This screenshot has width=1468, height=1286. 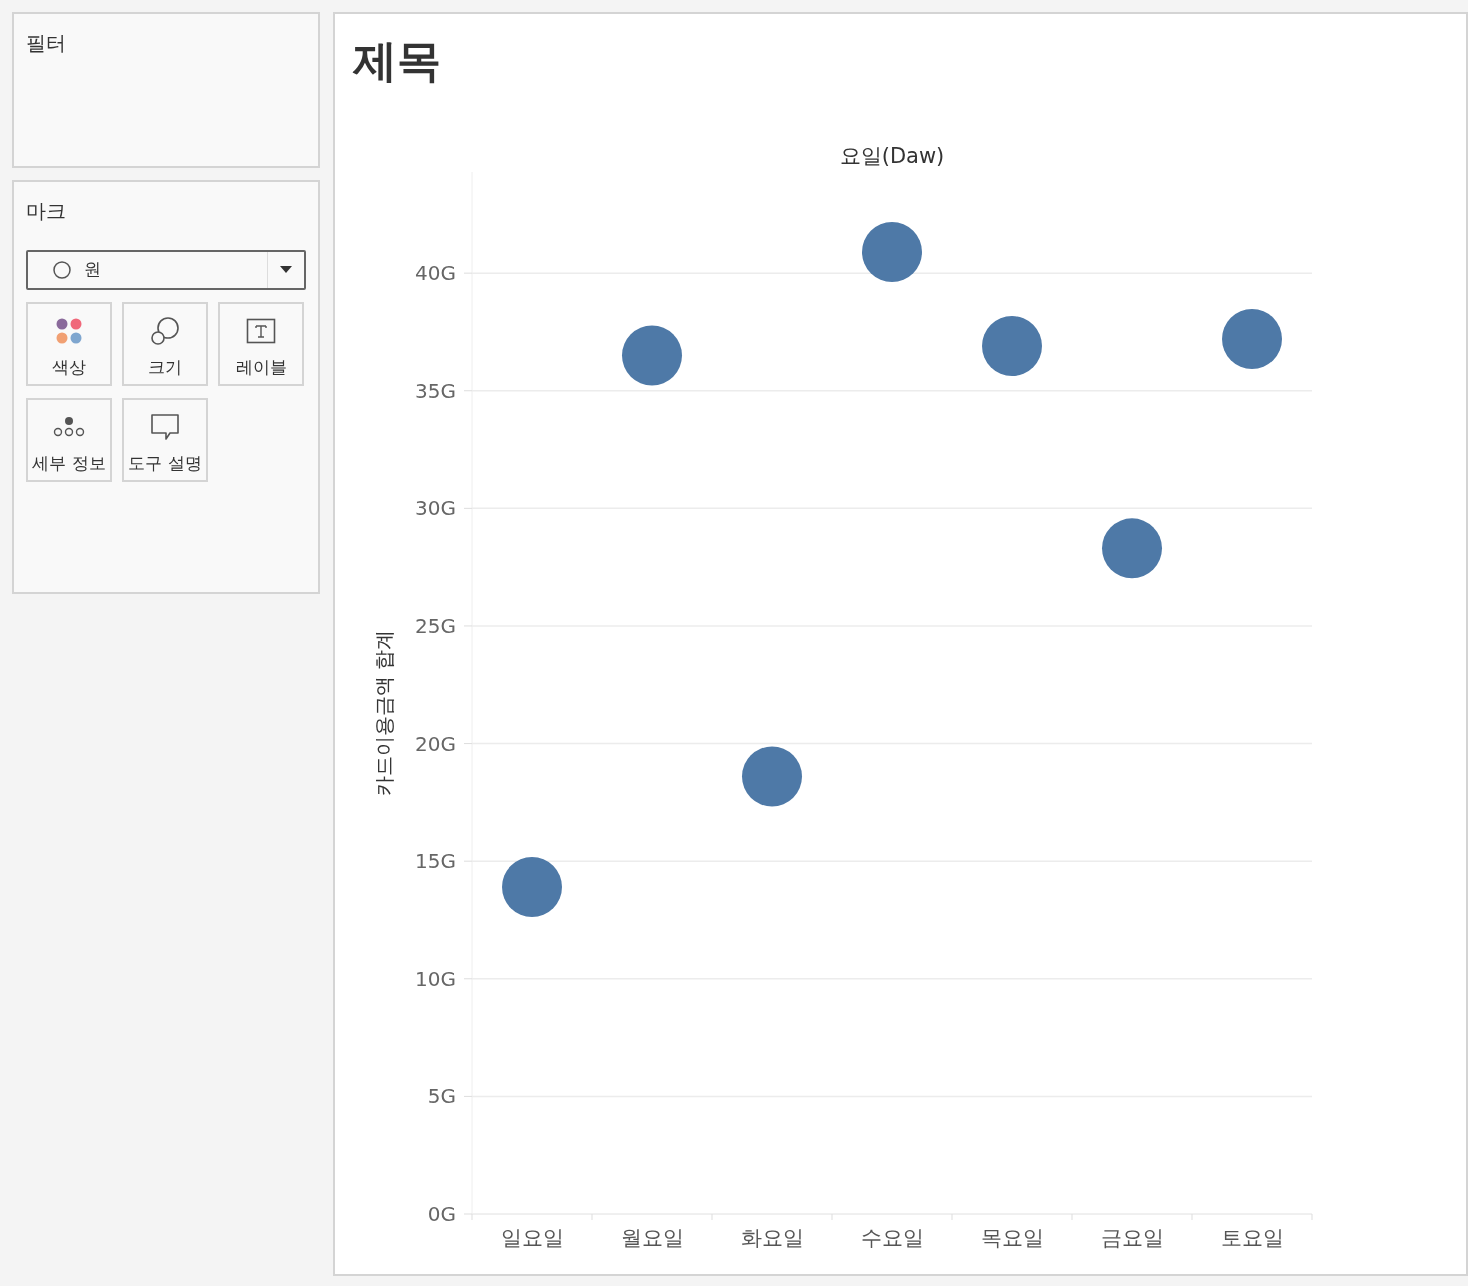 I want to click on circle-icon, so click(x=62, y=270).